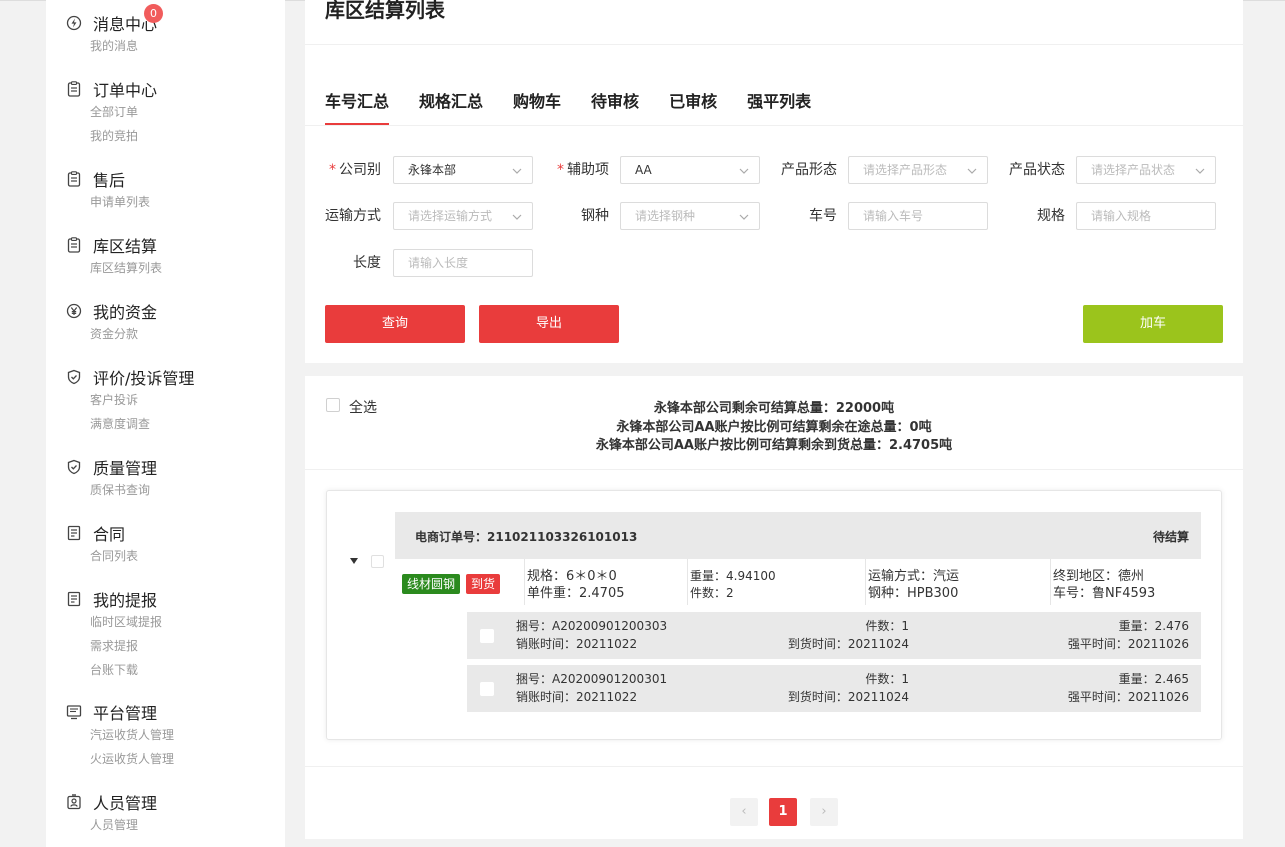 The height and width of the screenshot is (847, 1285). What do you see at coordinates (367, 263) in the screenshot?
I see `length-label: 长度` at bounding box center [367, 263].